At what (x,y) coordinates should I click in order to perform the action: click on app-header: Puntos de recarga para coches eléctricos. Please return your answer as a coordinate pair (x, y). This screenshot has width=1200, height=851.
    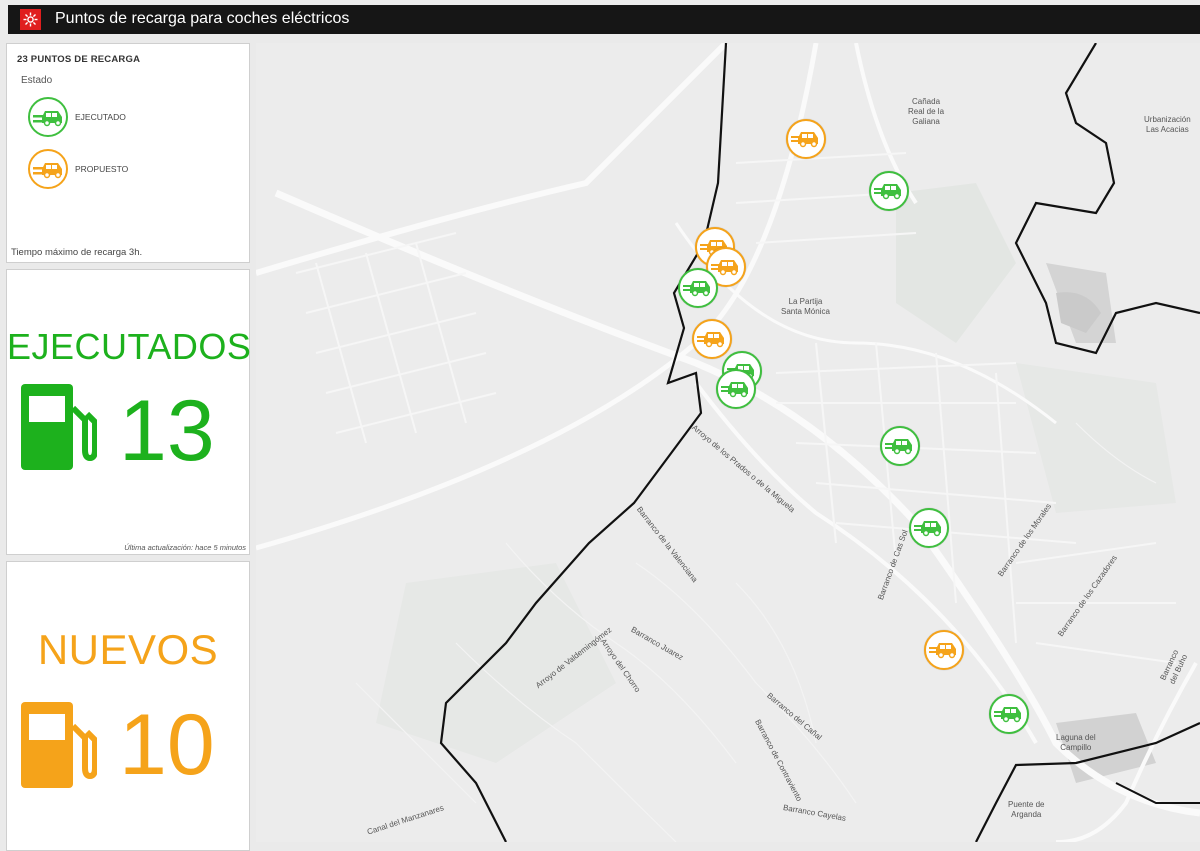
    Looking at the image, I should click on (600, 20).